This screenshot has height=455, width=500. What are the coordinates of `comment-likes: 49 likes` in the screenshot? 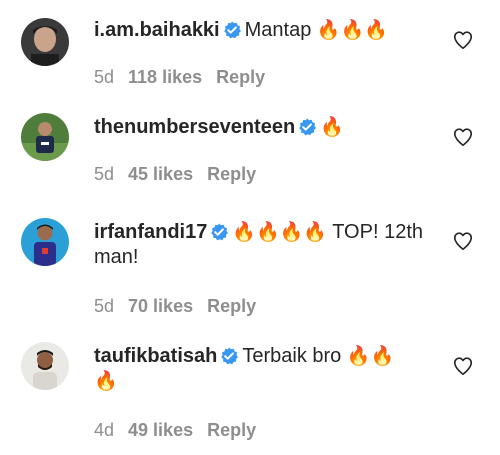 It's located at (160, 430).